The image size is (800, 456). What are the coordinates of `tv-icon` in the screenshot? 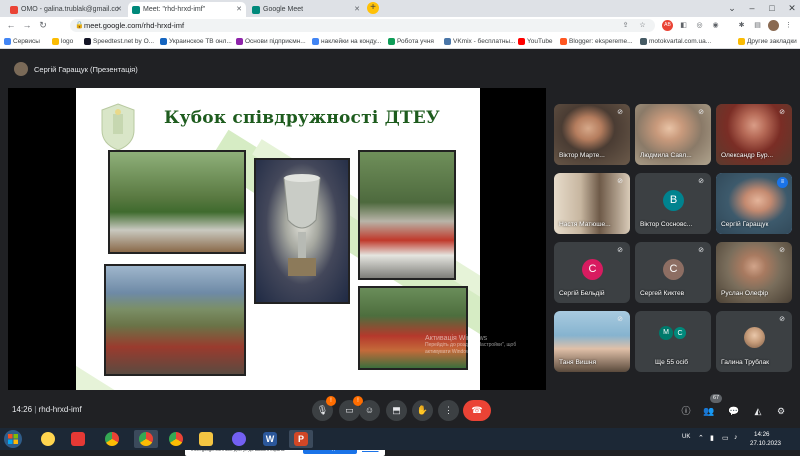 It's located at (163, 41).